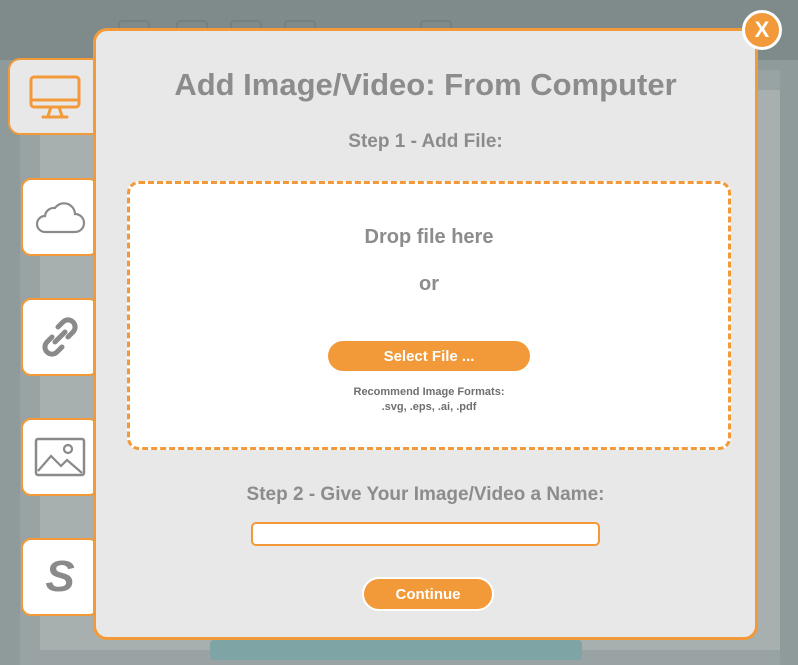 This screenshot has height=665, width=798. What do you see at coordinates (425, 84) in the screenshot?
I see `modal-title: Add Image/Video: From Computer` at bounding box center [425, 84].